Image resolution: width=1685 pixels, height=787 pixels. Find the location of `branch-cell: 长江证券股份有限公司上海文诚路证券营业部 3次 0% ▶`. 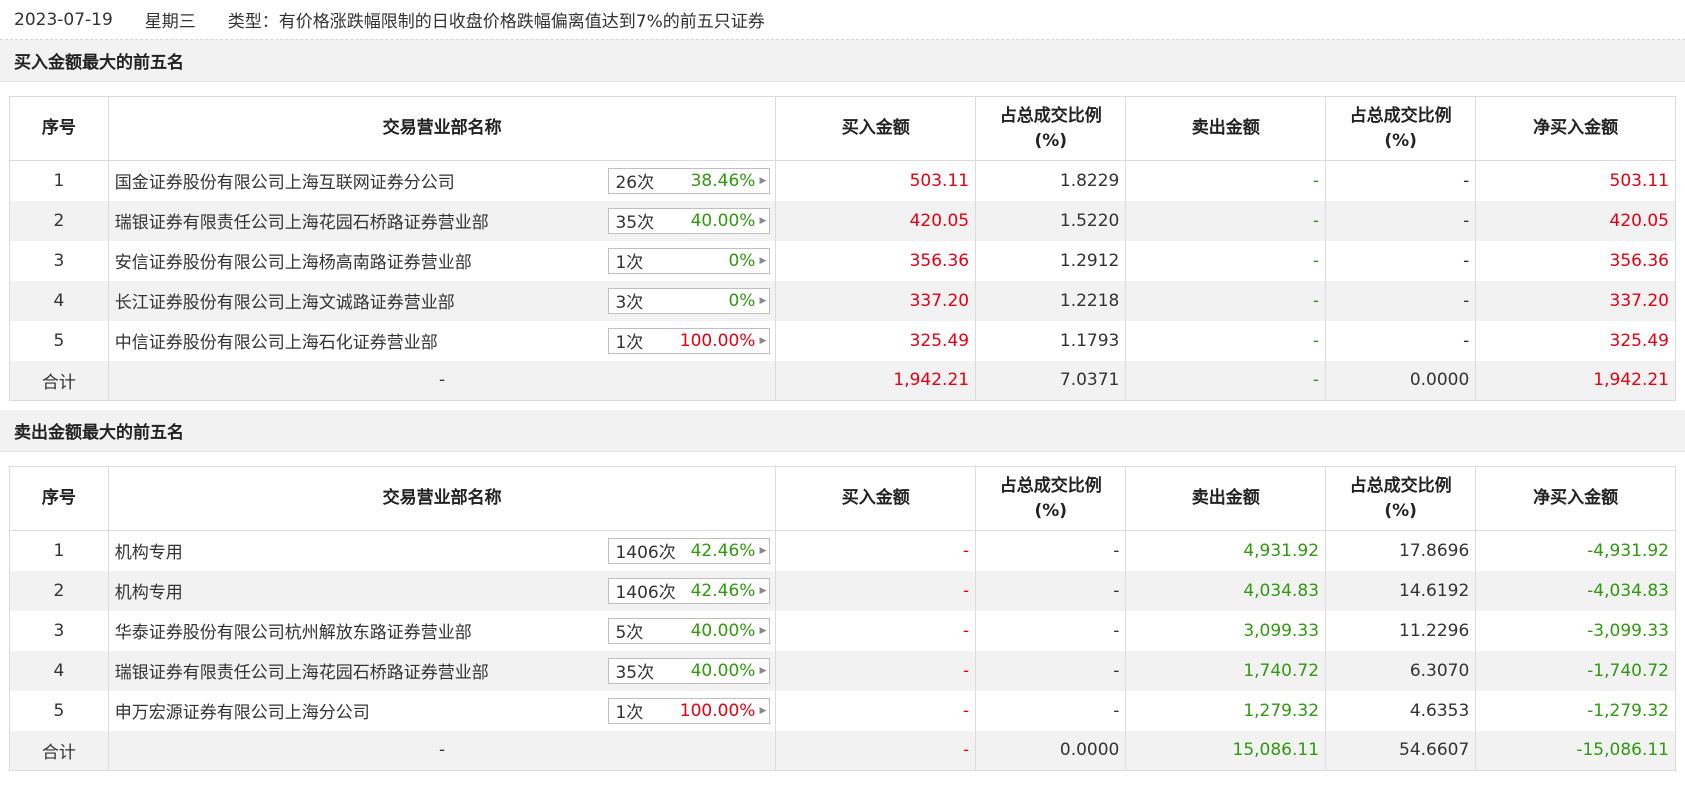

branch-cell: 长江证券股份有限公司上海文诚路证券营业部 3次 0% ▶ is located at coordinates (442, 300).